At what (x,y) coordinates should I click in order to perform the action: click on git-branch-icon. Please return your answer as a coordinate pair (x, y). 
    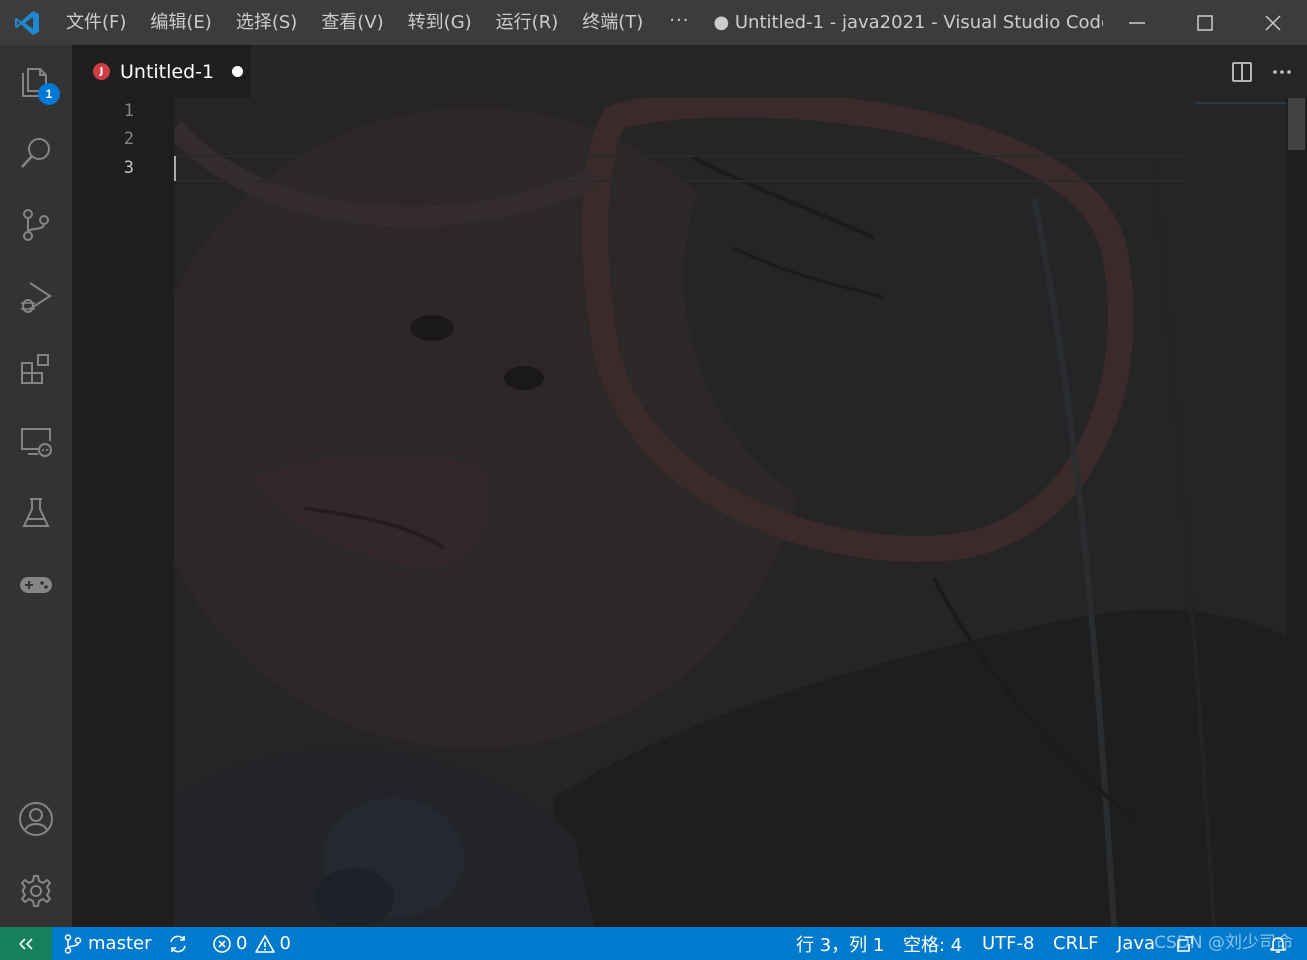
    Looking at the image, I should click on (73, 943).